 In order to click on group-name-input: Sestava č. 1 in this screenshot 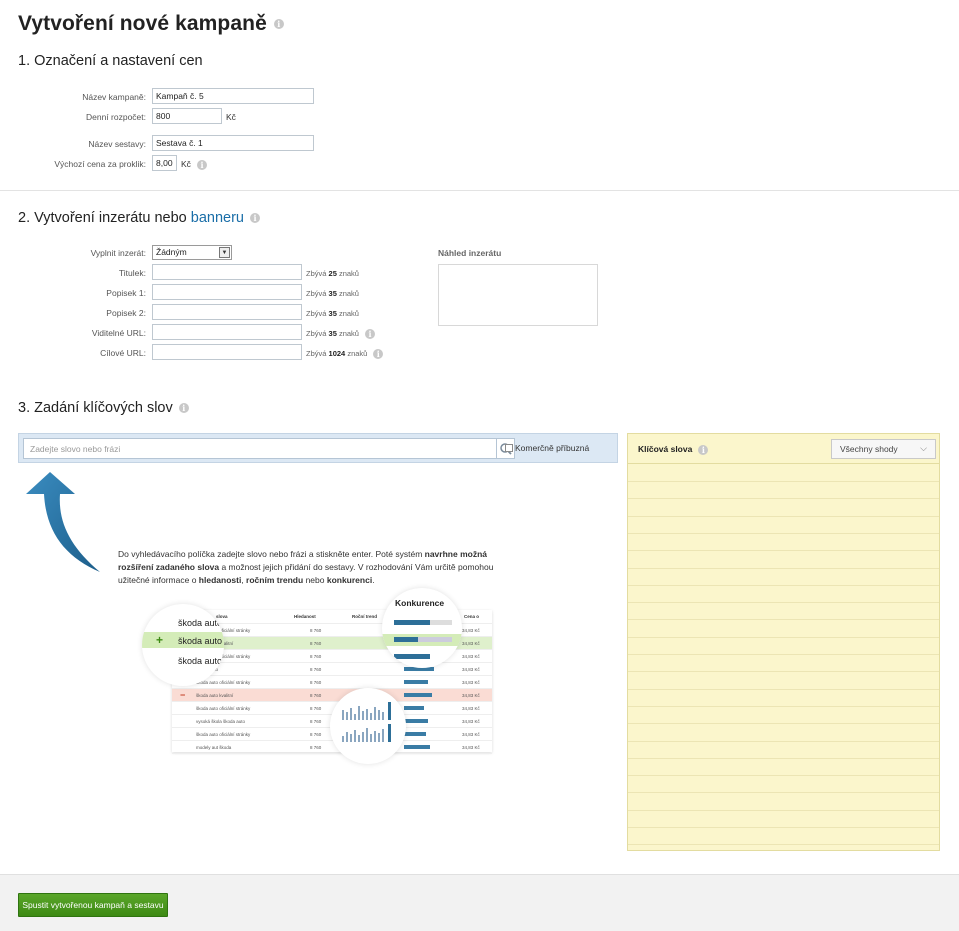, I will do `click(233, 143)`.